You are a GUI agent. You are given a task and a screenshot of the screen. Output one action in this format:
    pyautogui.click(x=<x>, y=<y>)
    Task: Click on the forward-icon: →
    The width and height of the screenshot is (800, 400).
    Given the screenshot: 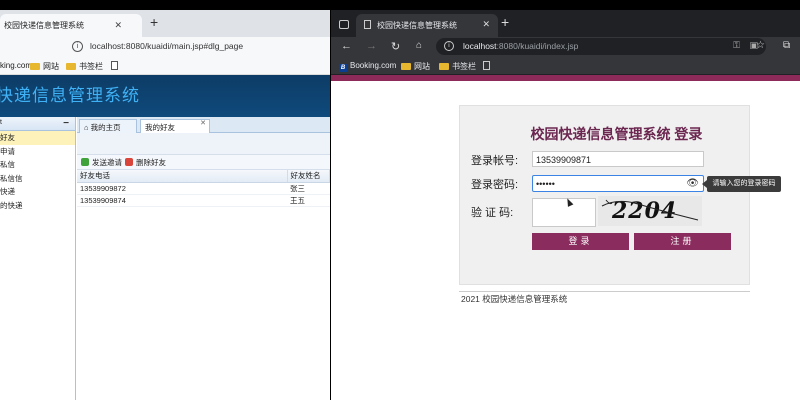 What is the action you would take?
    pyautogui.click(x=371, y=46)
    